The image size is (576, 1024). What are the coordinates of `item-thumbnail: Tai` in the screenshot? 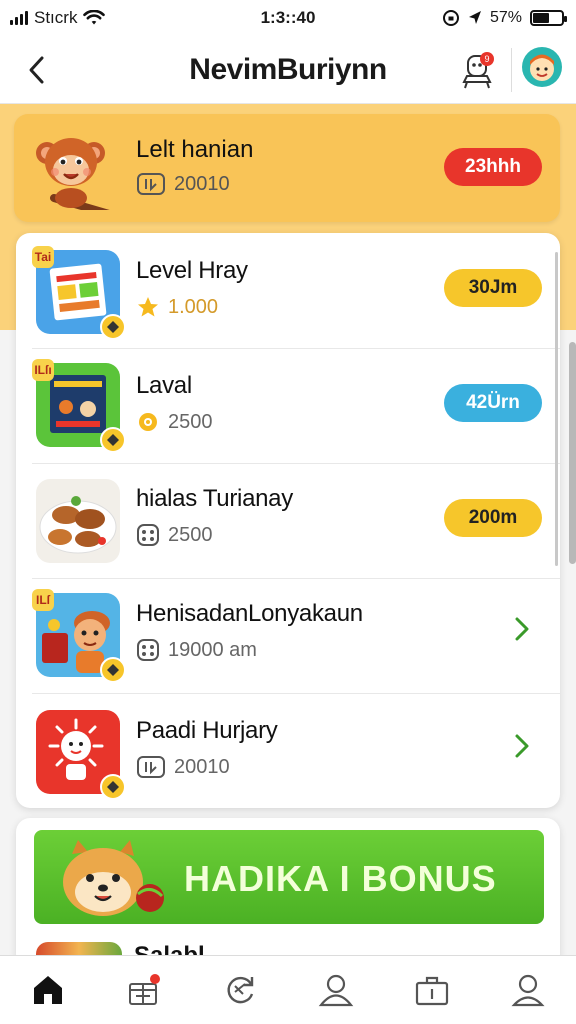 It's located at (79, 293).